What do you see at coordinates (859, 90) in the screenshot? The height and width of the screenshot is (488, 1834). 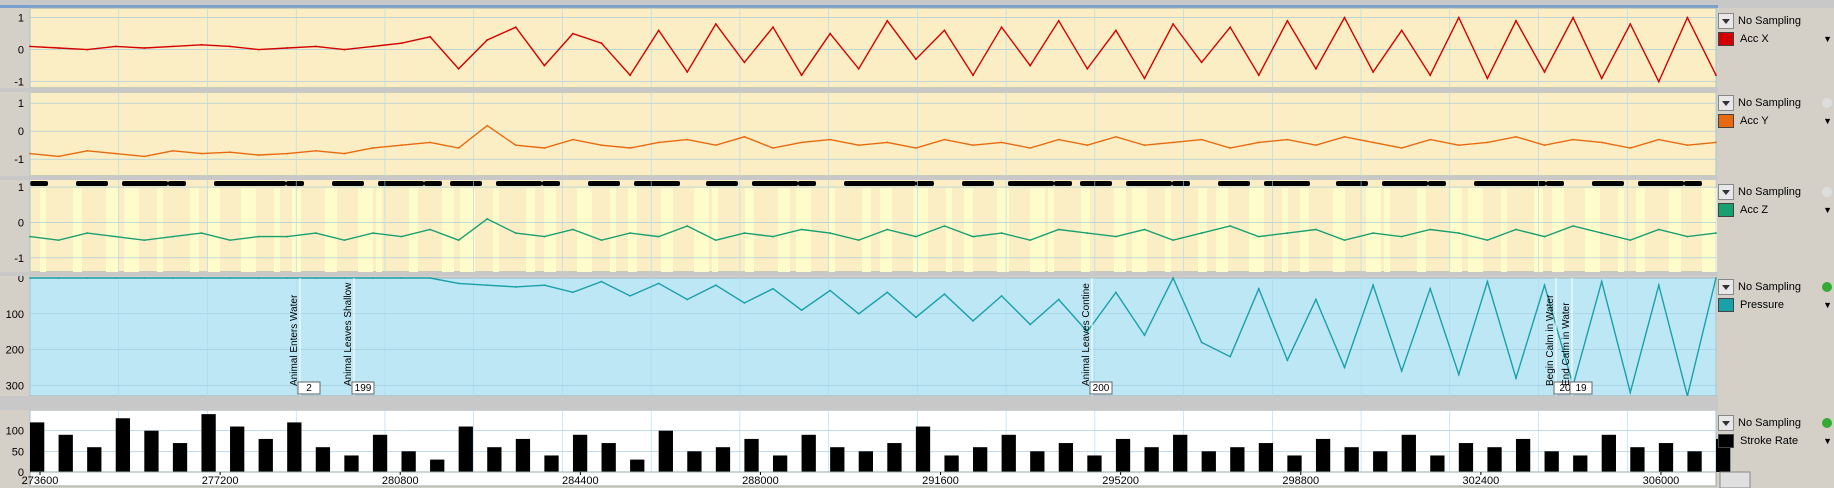 I see `panel-separator` at bounding box center [859, 90].